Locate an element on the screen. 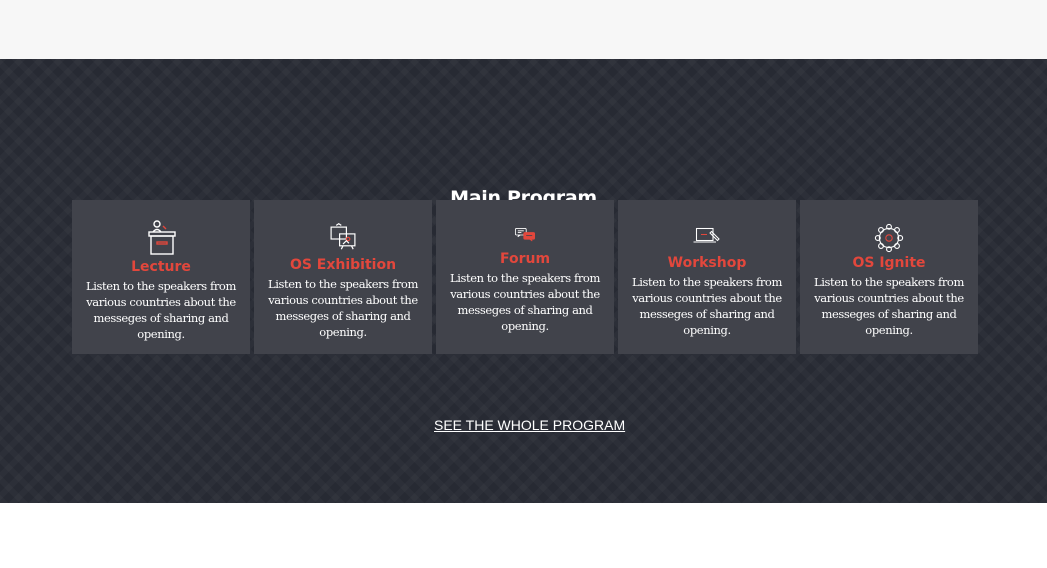 The width and height of the screenshot is (1047, 568). card-title: Workshop is located at coordinates (707, 263).